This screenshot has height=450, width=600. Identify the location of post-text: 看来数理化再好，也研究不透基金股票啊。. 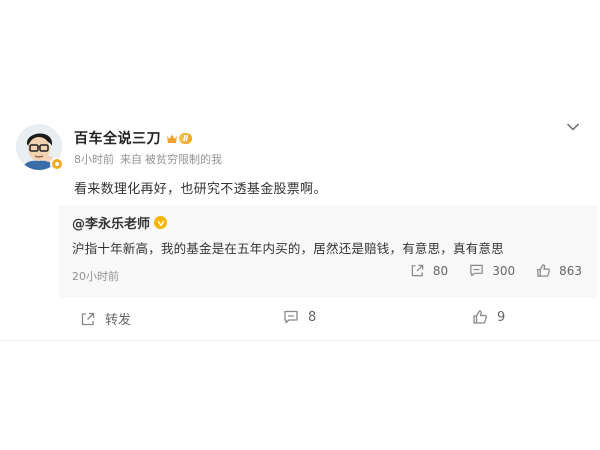
(200, 189).